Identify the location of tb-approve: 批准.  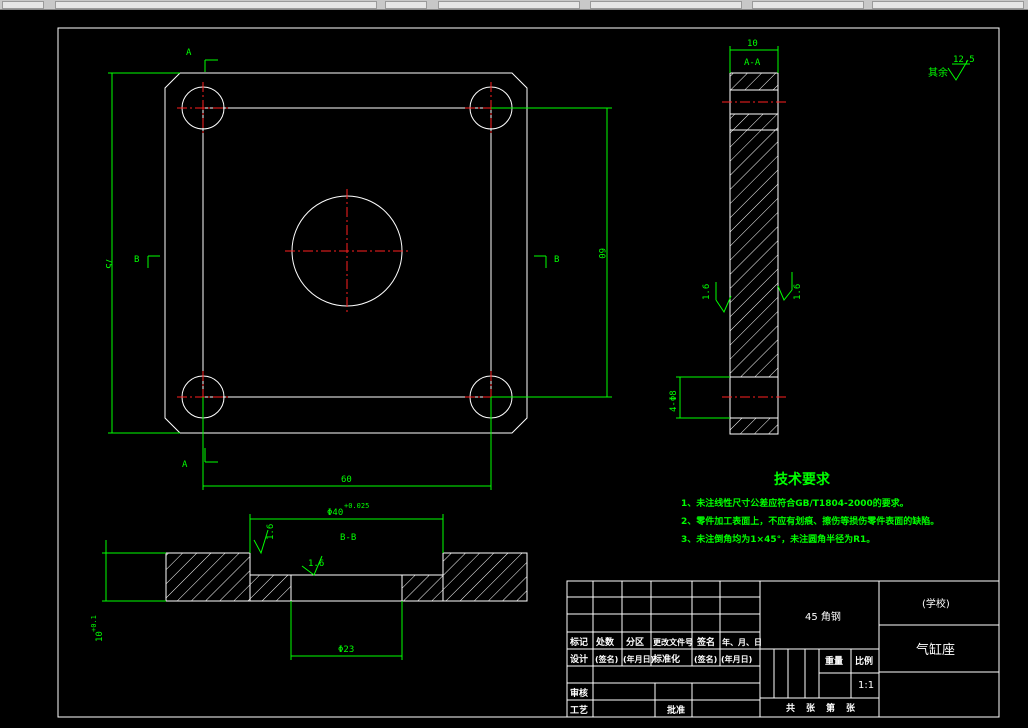
(676, 710).